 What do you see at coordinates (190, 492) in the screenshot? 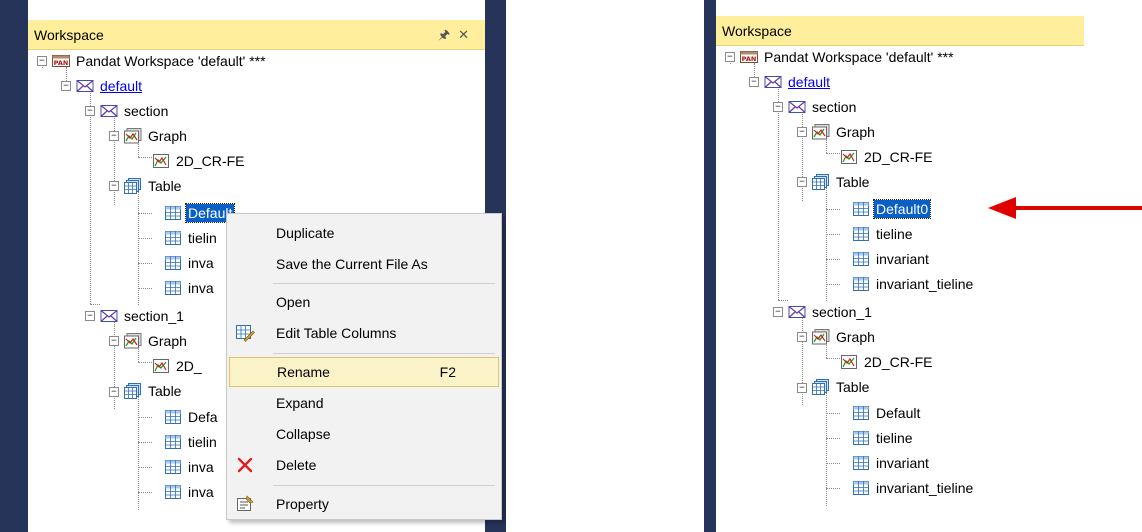
I see `tree-node-table-1-invariant-tieline: inva` at bounding box center [190, 492].